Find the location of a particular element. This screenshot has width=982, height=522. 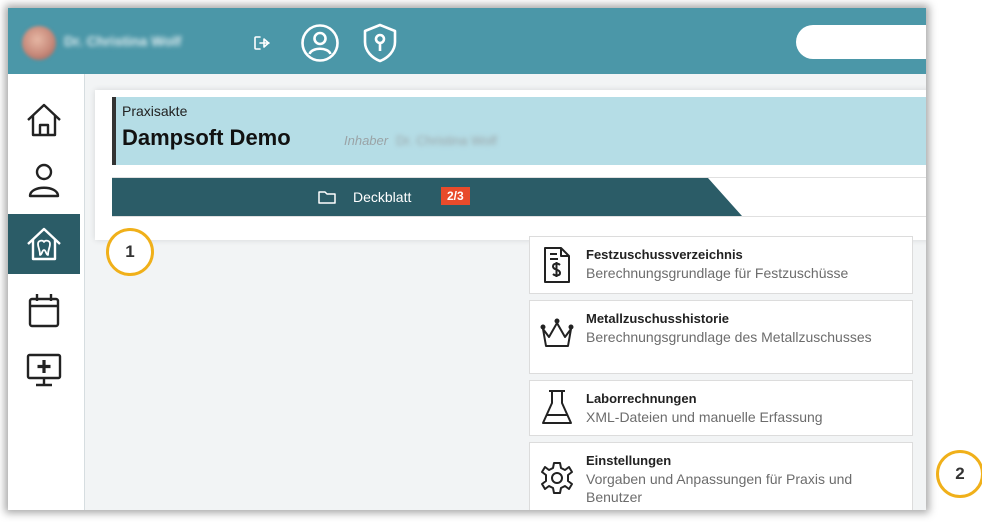

search-input is located at coordinates (861, 42).